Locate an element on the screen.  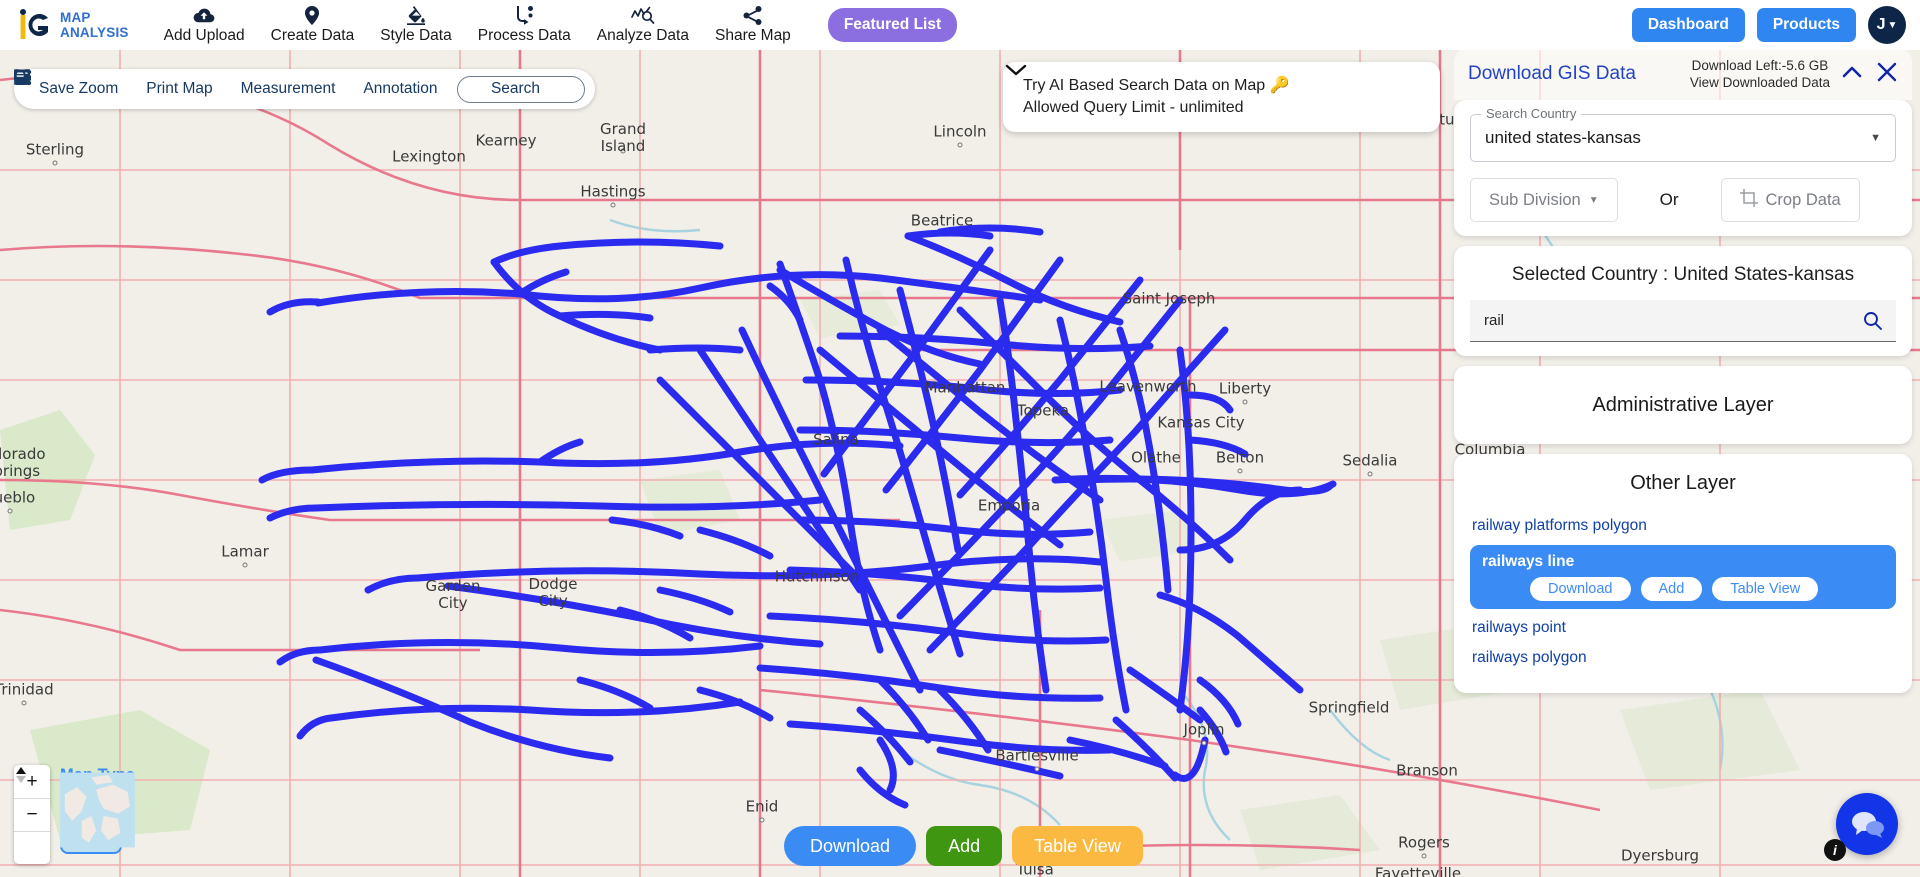
dashboard-button: Dashboard is located at coordinates (1688, 25).